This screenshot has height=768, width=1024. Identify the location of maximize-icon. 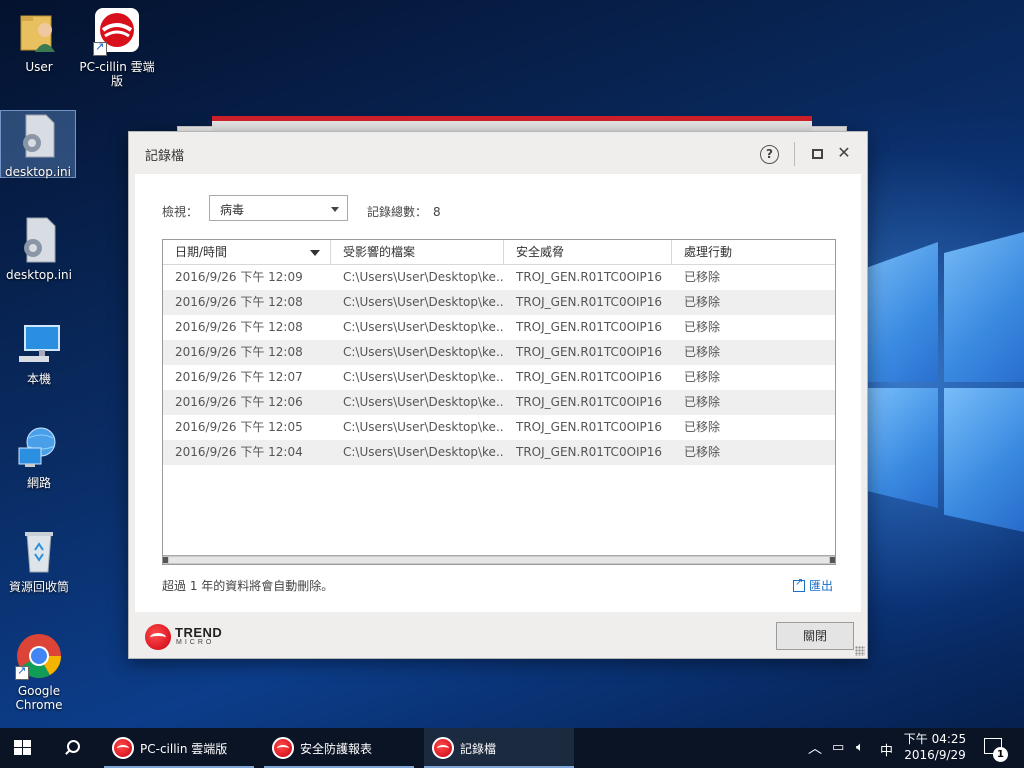
(817, 154).